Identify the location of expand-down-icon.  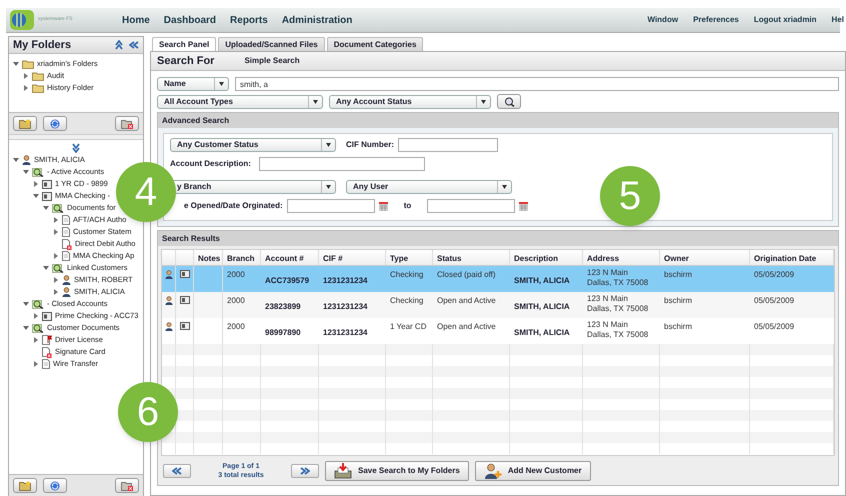
(76, 148).